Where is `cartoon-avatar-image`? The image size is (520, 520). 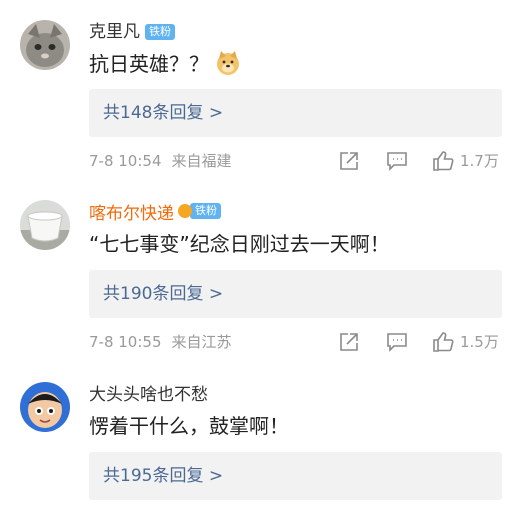 cartoon-avatar-image is located at coordinates (45, 407).